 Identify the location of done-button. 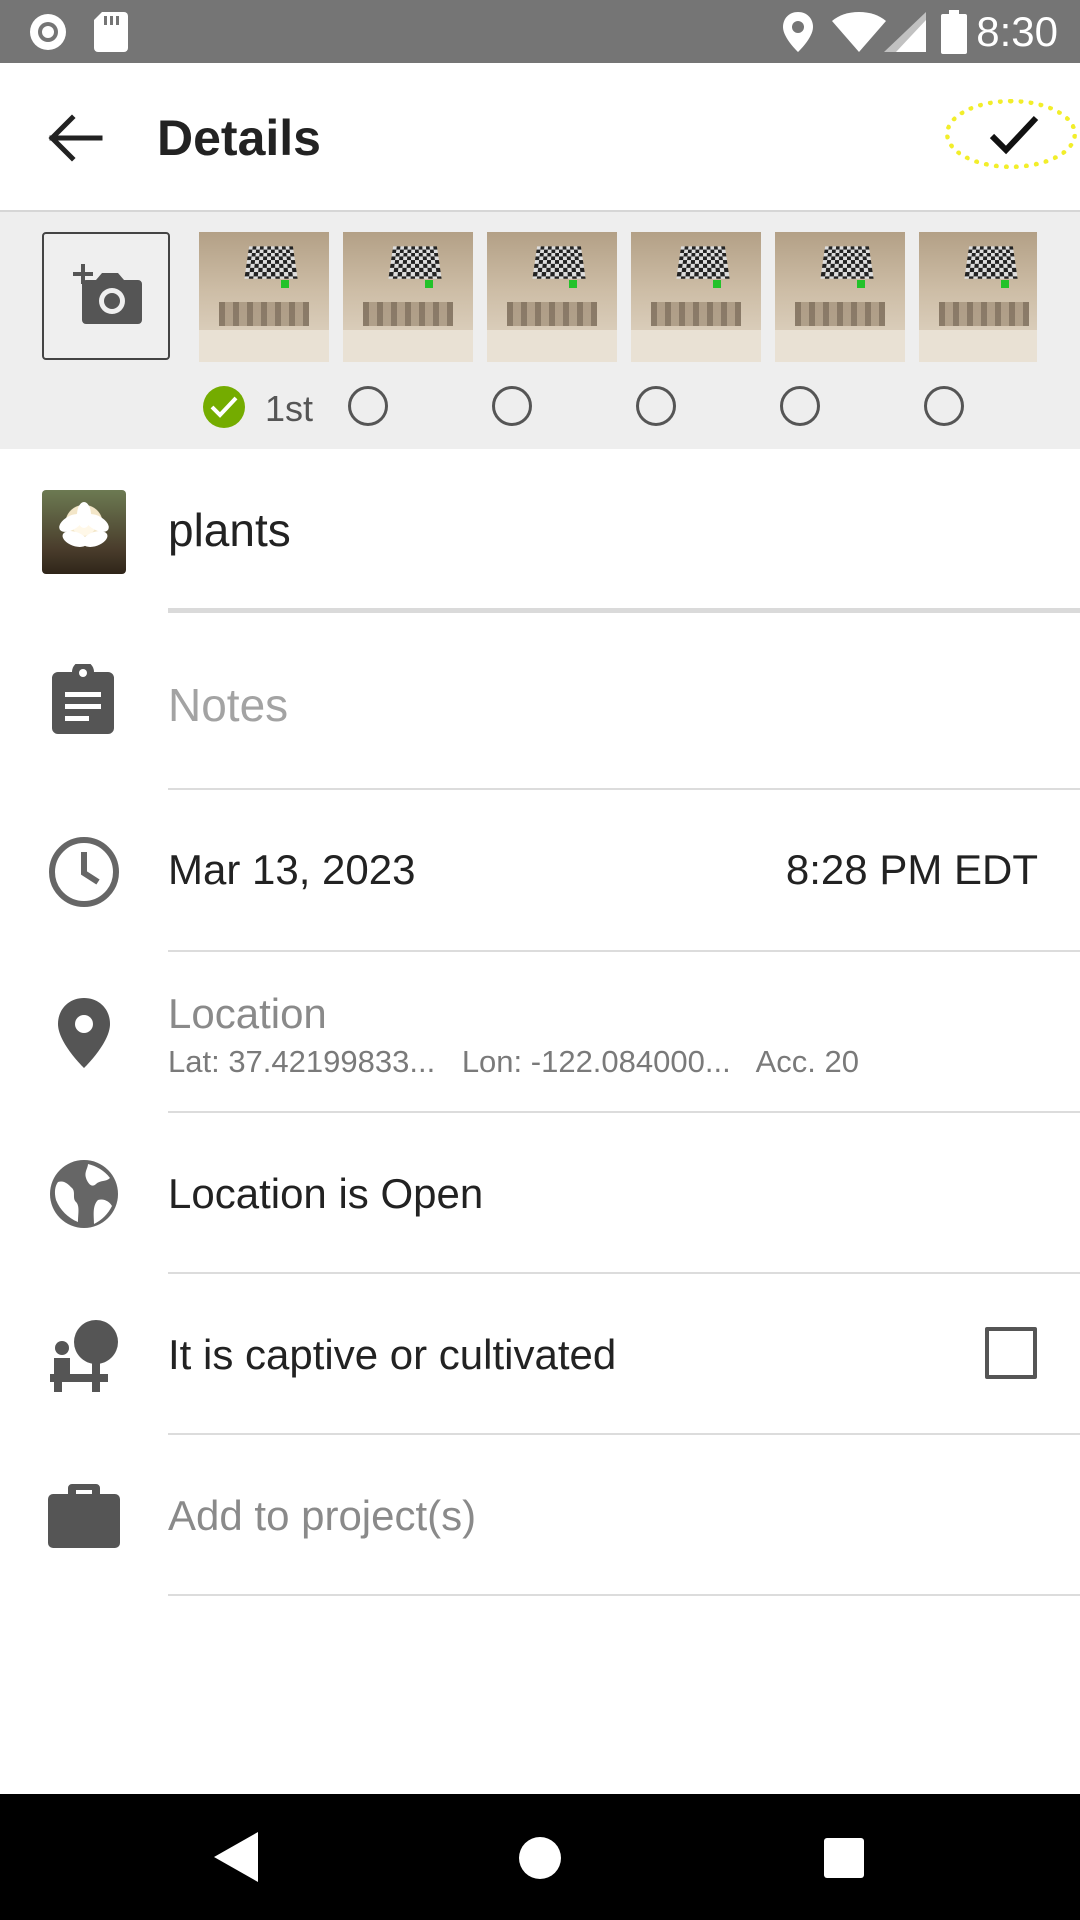
(1011, 134).